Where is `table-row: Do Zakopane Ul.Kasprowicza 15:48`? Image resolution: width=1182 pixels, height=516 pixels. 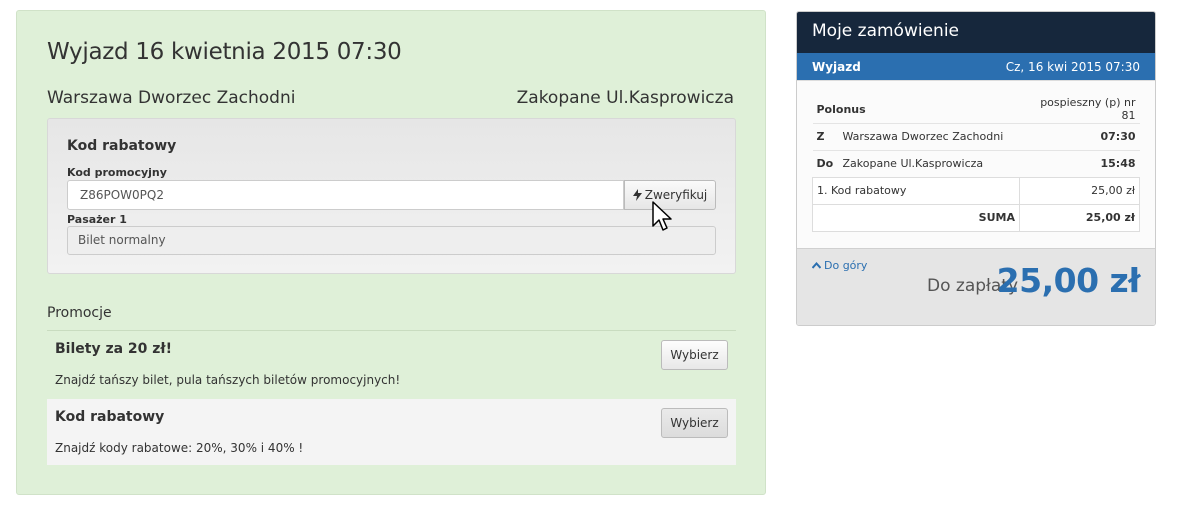 table-row: Do Zakopane Ul.Kasprowicza 15:48 is located at coordinates (976, 163).